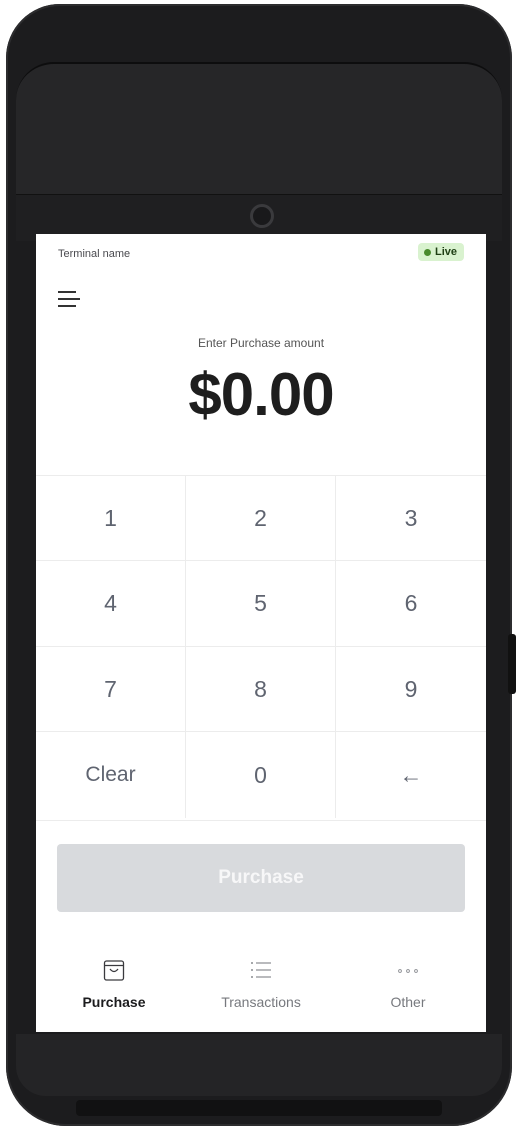 The image size is (520, 1130). I want to click on amount-prompt: Enter Purchase amount, so click(261, 343).